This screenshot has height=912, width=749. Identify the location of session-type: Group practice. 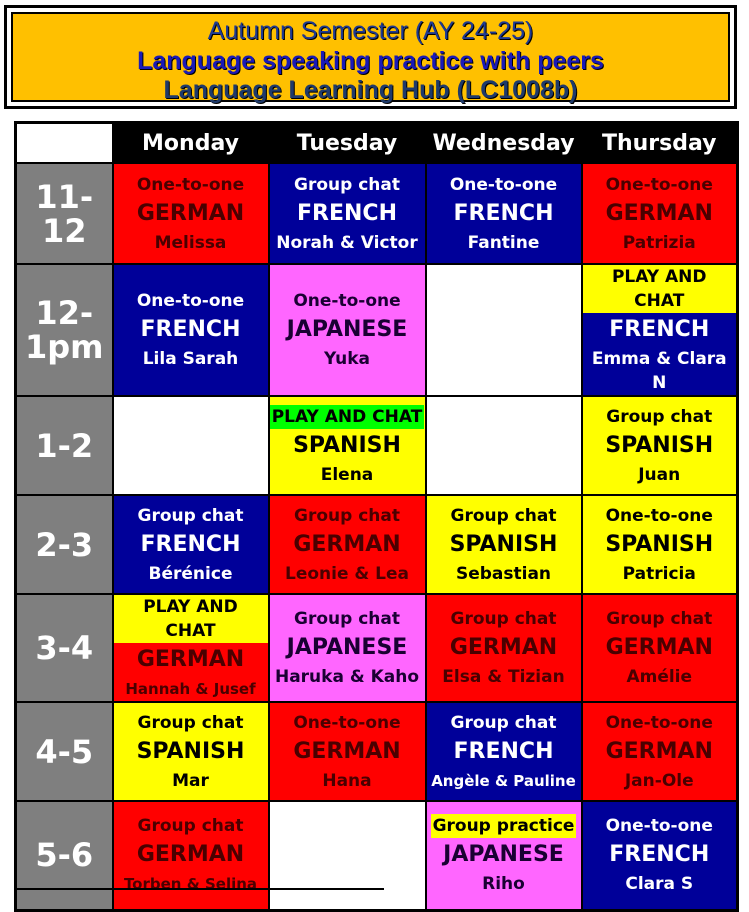
(503, 826).